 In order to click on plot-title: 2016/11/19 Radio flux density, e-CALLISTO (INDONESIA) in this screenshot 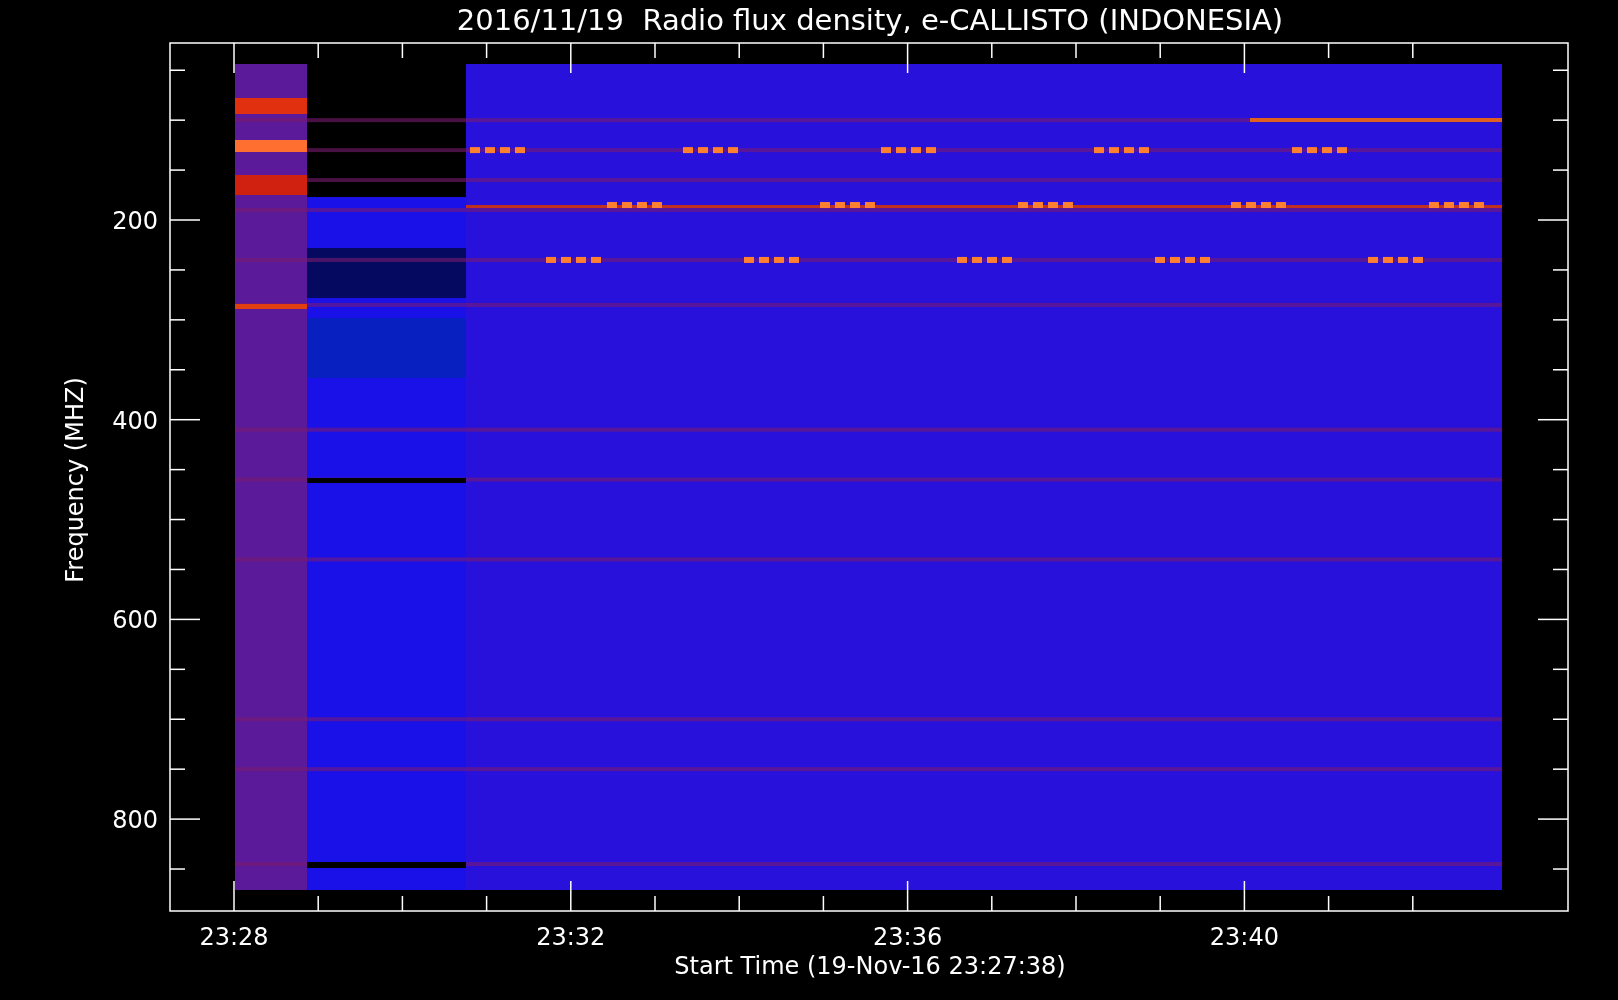, I will do `click(870, 20)`.